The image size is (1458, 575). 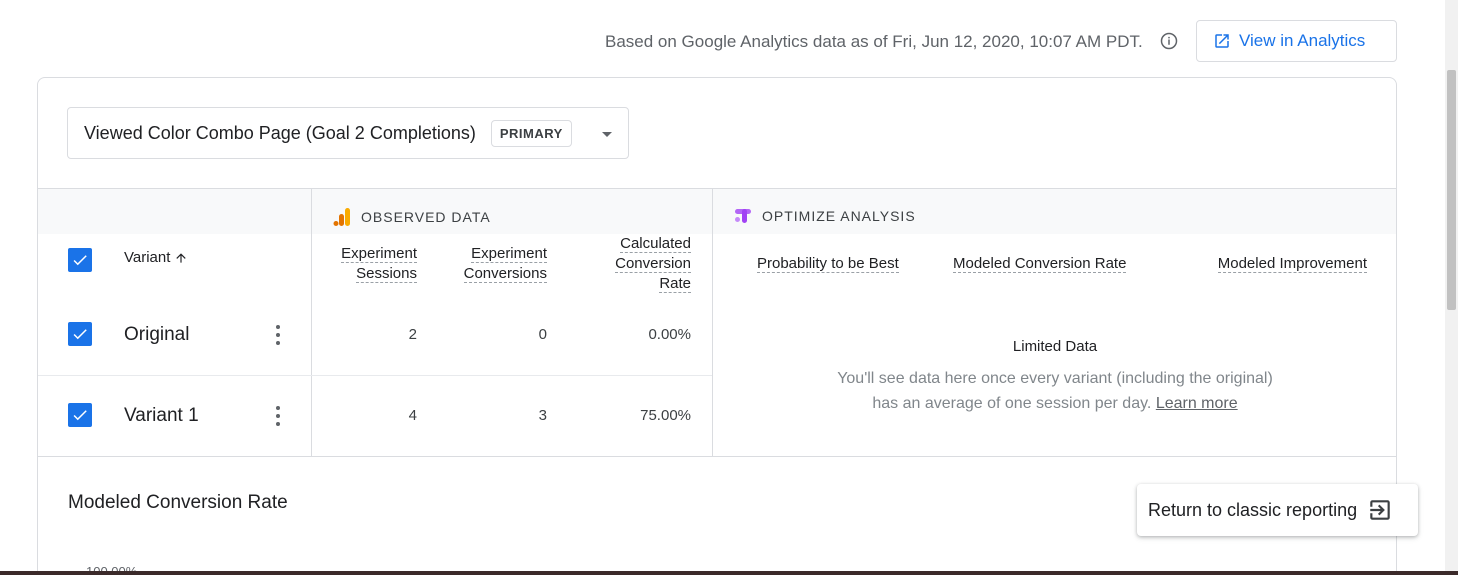 I want to click on variant-1-row-checkbox, so click(x=80, y=415).